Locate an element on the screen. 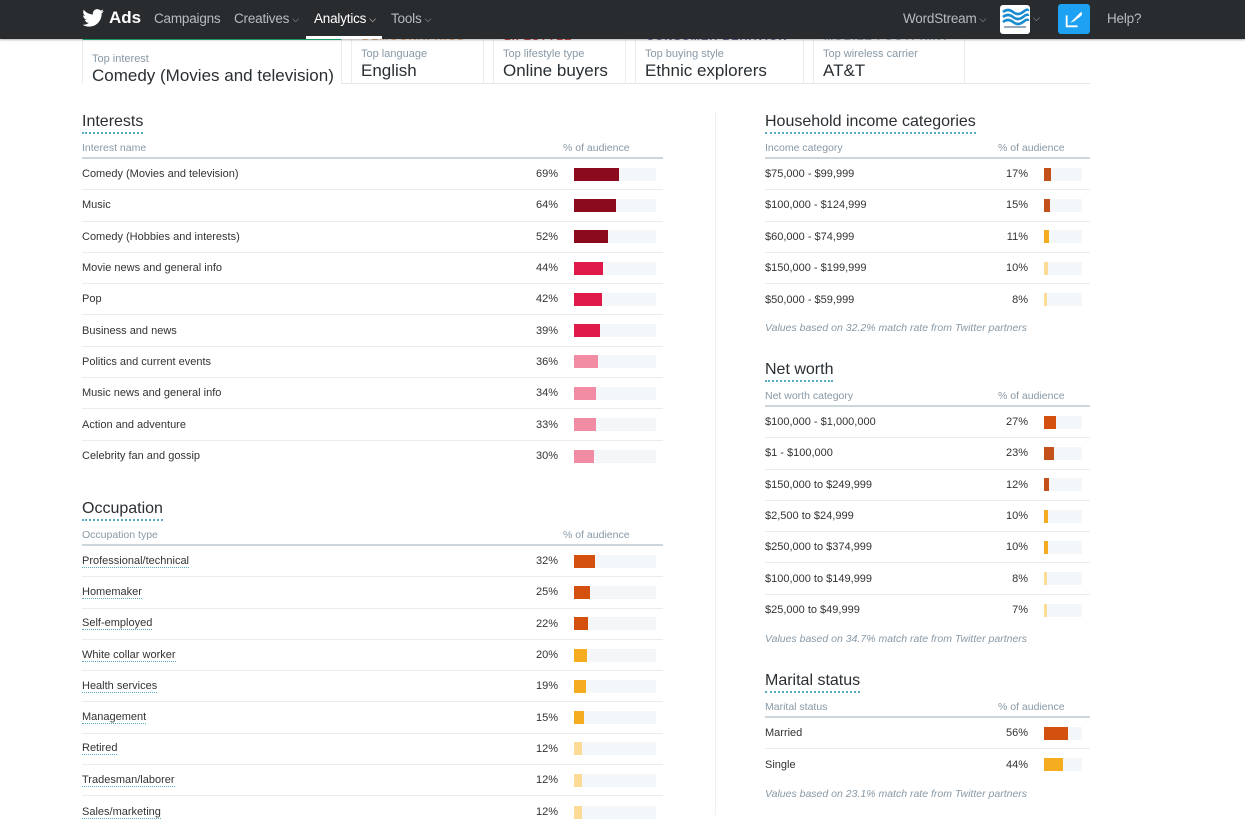  help-label: Help? is located at coordinates (1124, 18).